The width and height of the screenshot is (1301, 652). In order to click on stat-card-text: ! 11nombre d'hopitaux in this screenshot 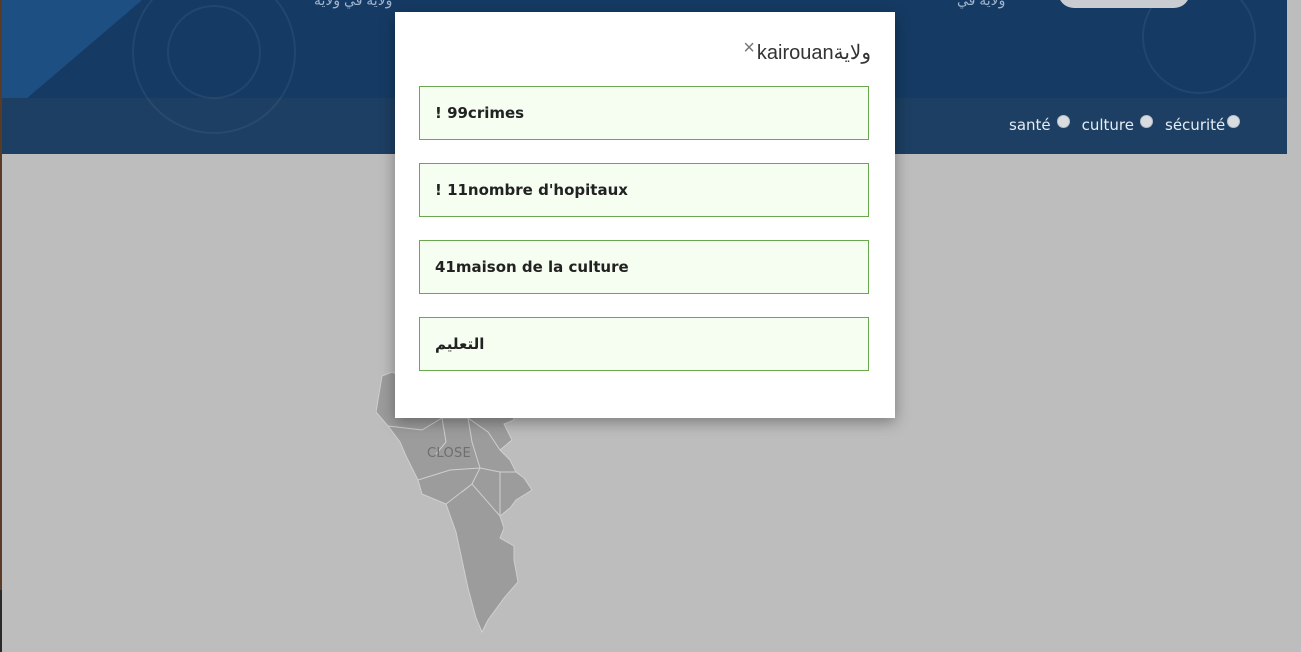, I will do `click(531, 190)`.